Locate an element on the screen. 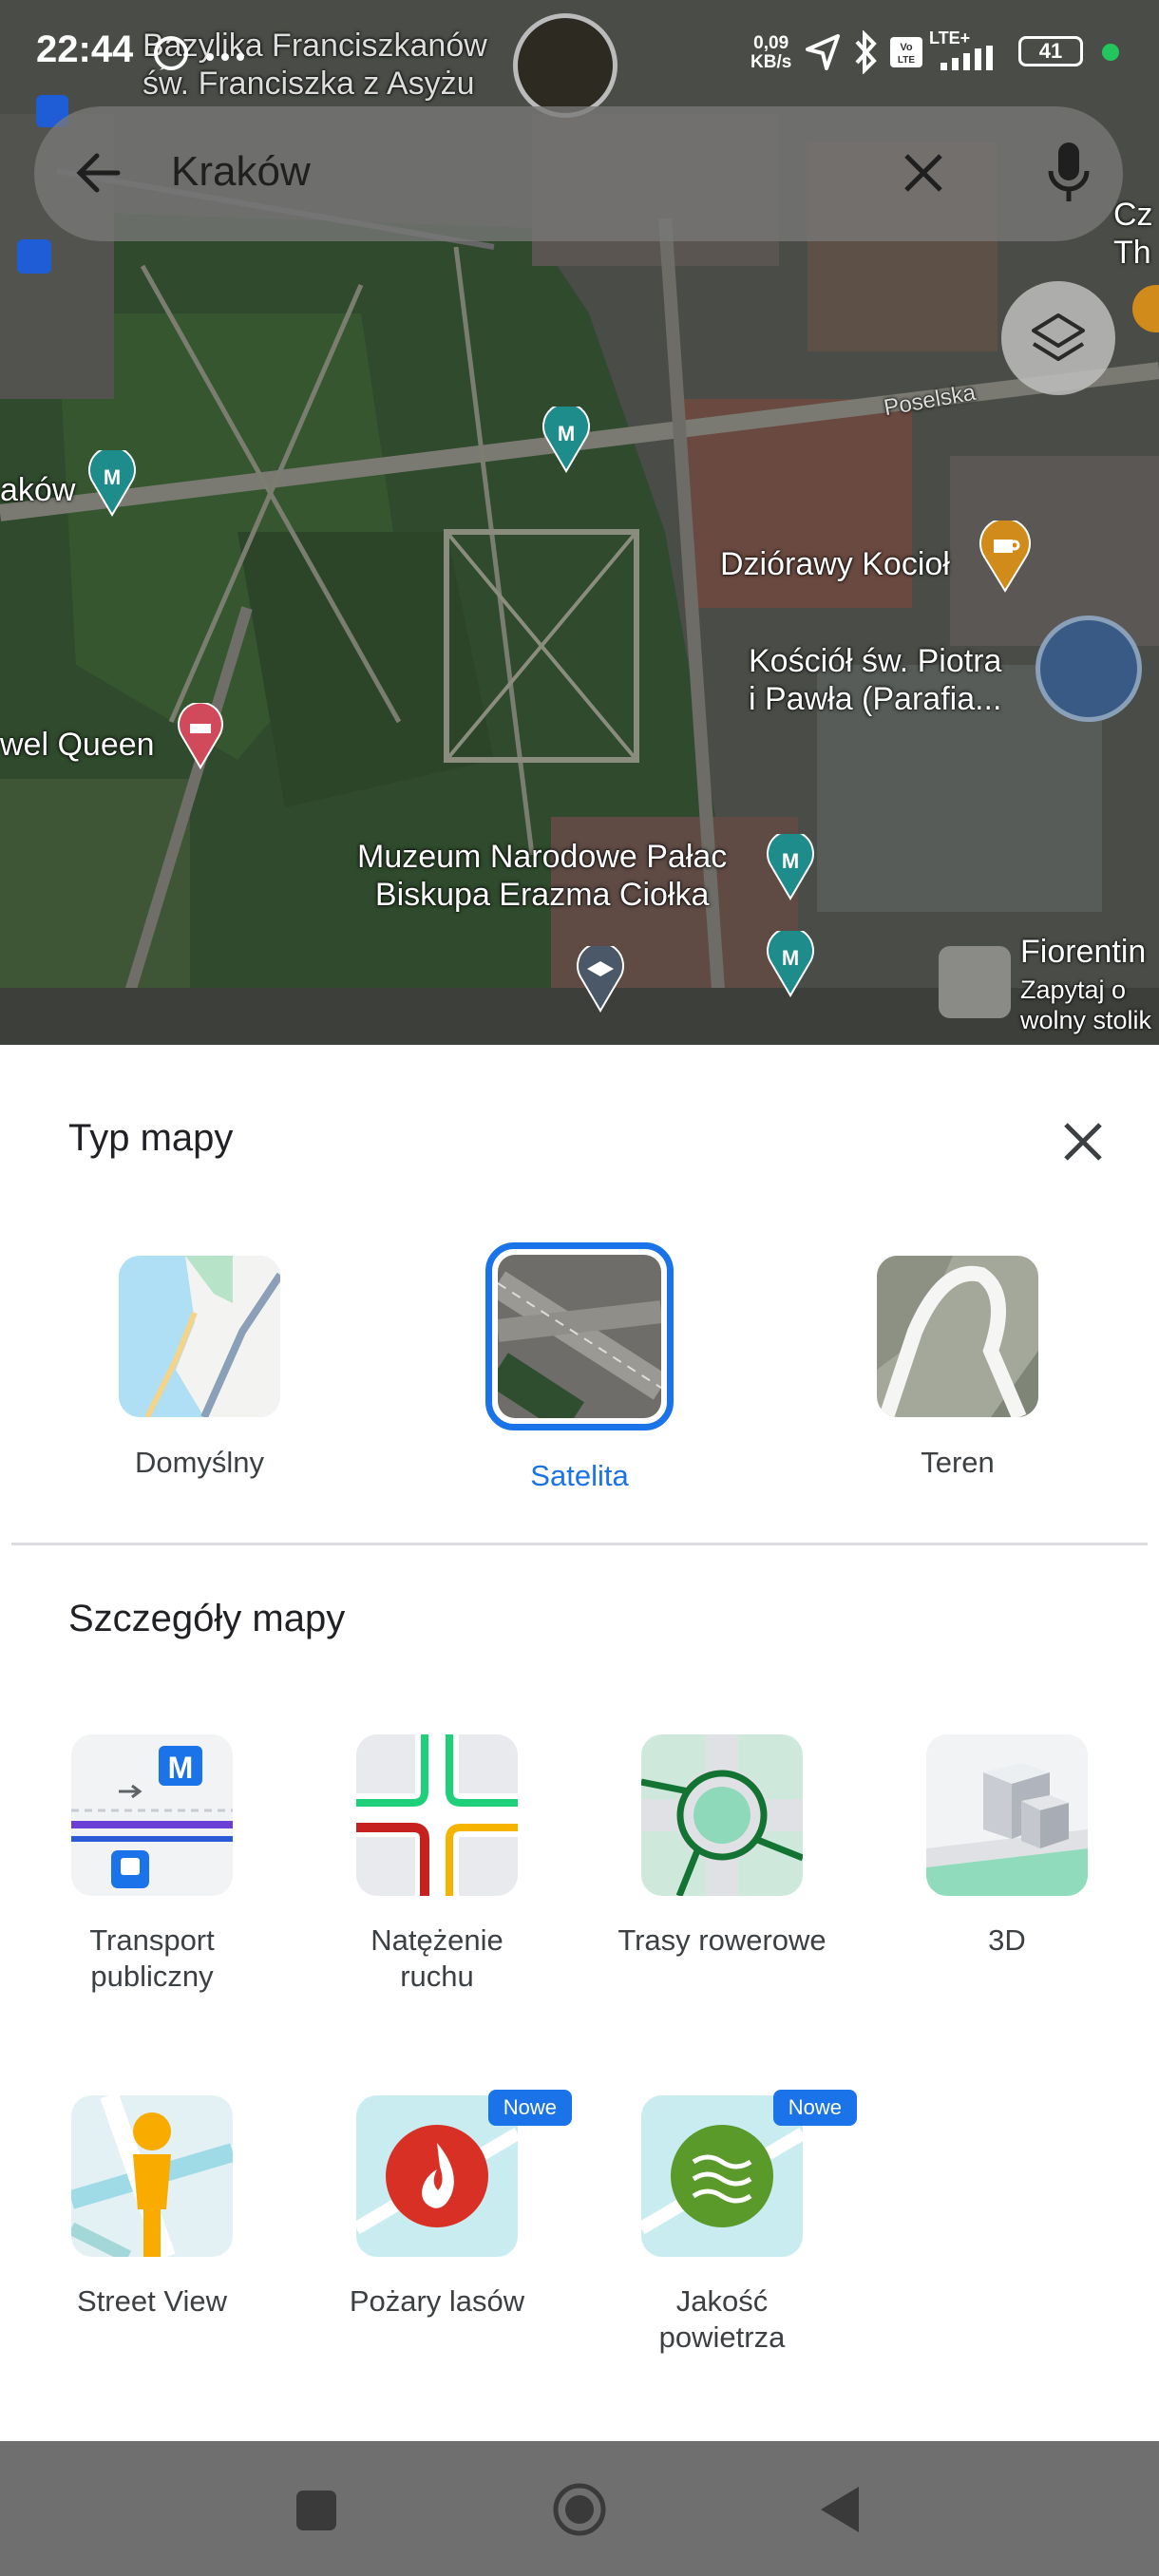  map-type-label: Satelita is located at coordinates (579, 1475).